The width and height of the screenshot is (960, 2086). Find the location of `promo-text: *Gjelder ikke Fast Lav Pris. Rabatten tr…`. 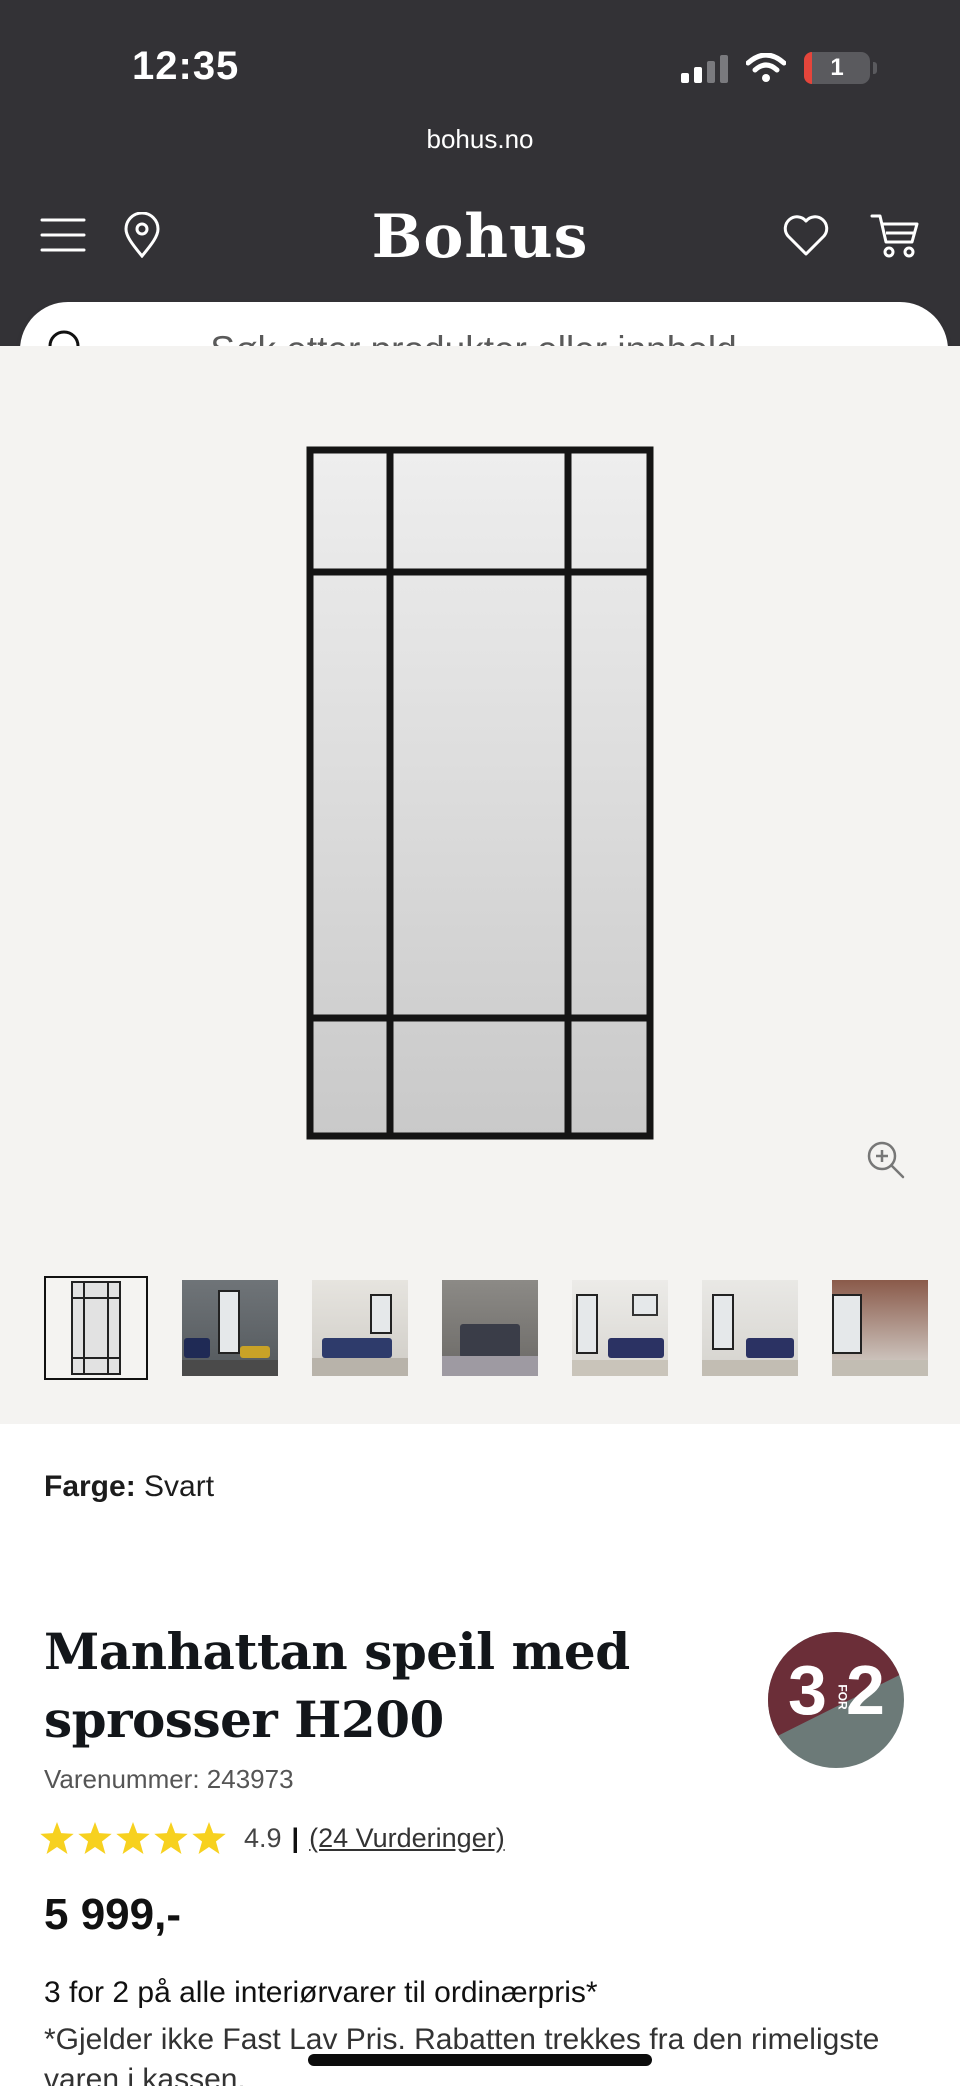

promo-text: *Gjelder ikke Fast Lav Pris. Rabatten tr… is located at coordinates (462, 2054).